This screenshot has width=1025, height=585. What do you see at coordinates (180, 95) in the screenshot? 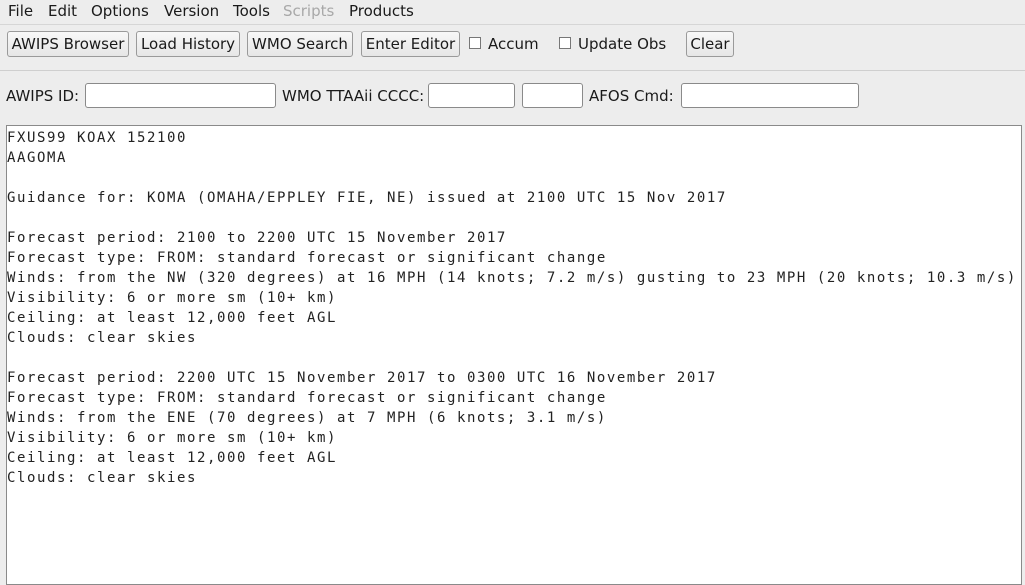
I see `awips-id-input` at bounding box center [180, 95].